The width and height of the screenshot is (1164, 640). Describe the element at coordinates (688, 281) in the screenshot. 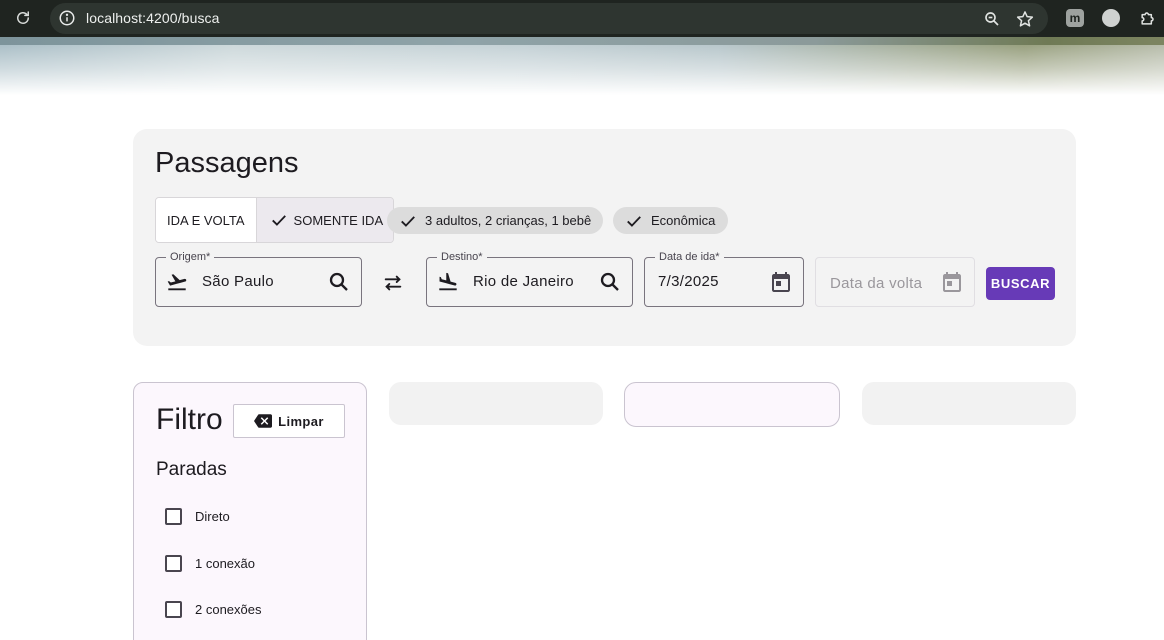

I see `departure-date-value: 7/3/2025` at that location.